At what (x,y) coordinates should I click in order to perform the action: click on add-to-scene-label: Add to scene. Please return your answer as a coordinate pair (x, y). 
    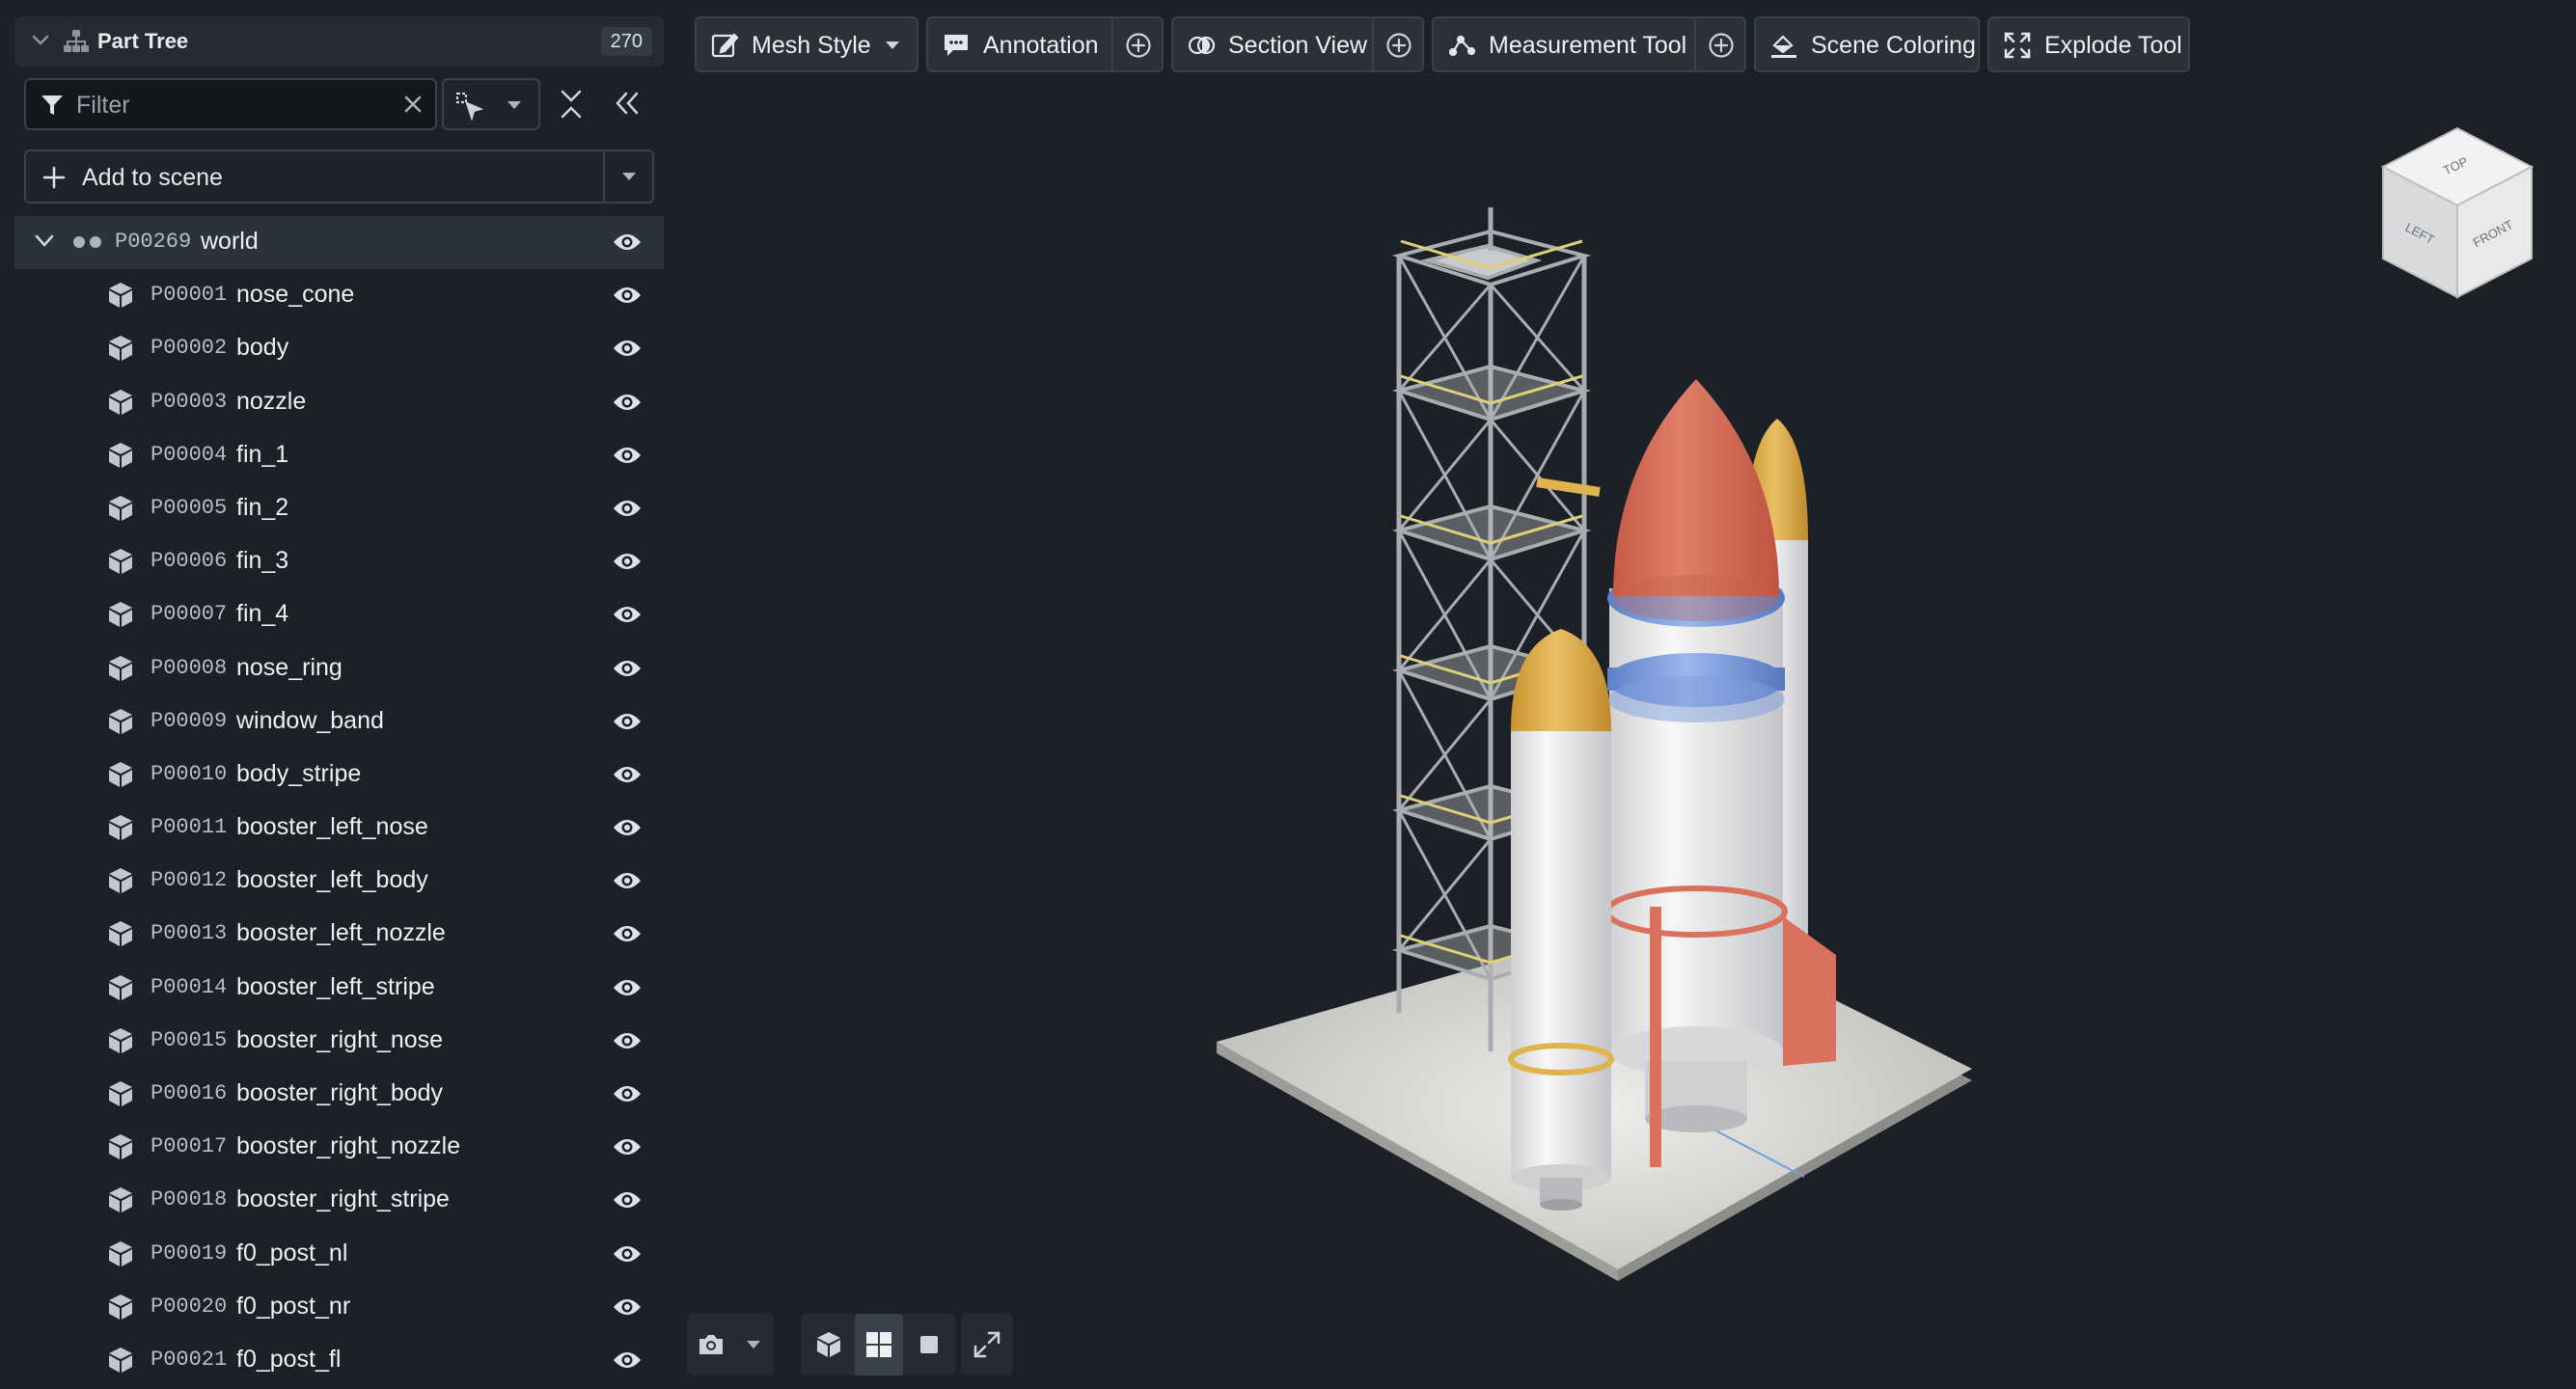
    Looking at the image, I should click on (152, 177).